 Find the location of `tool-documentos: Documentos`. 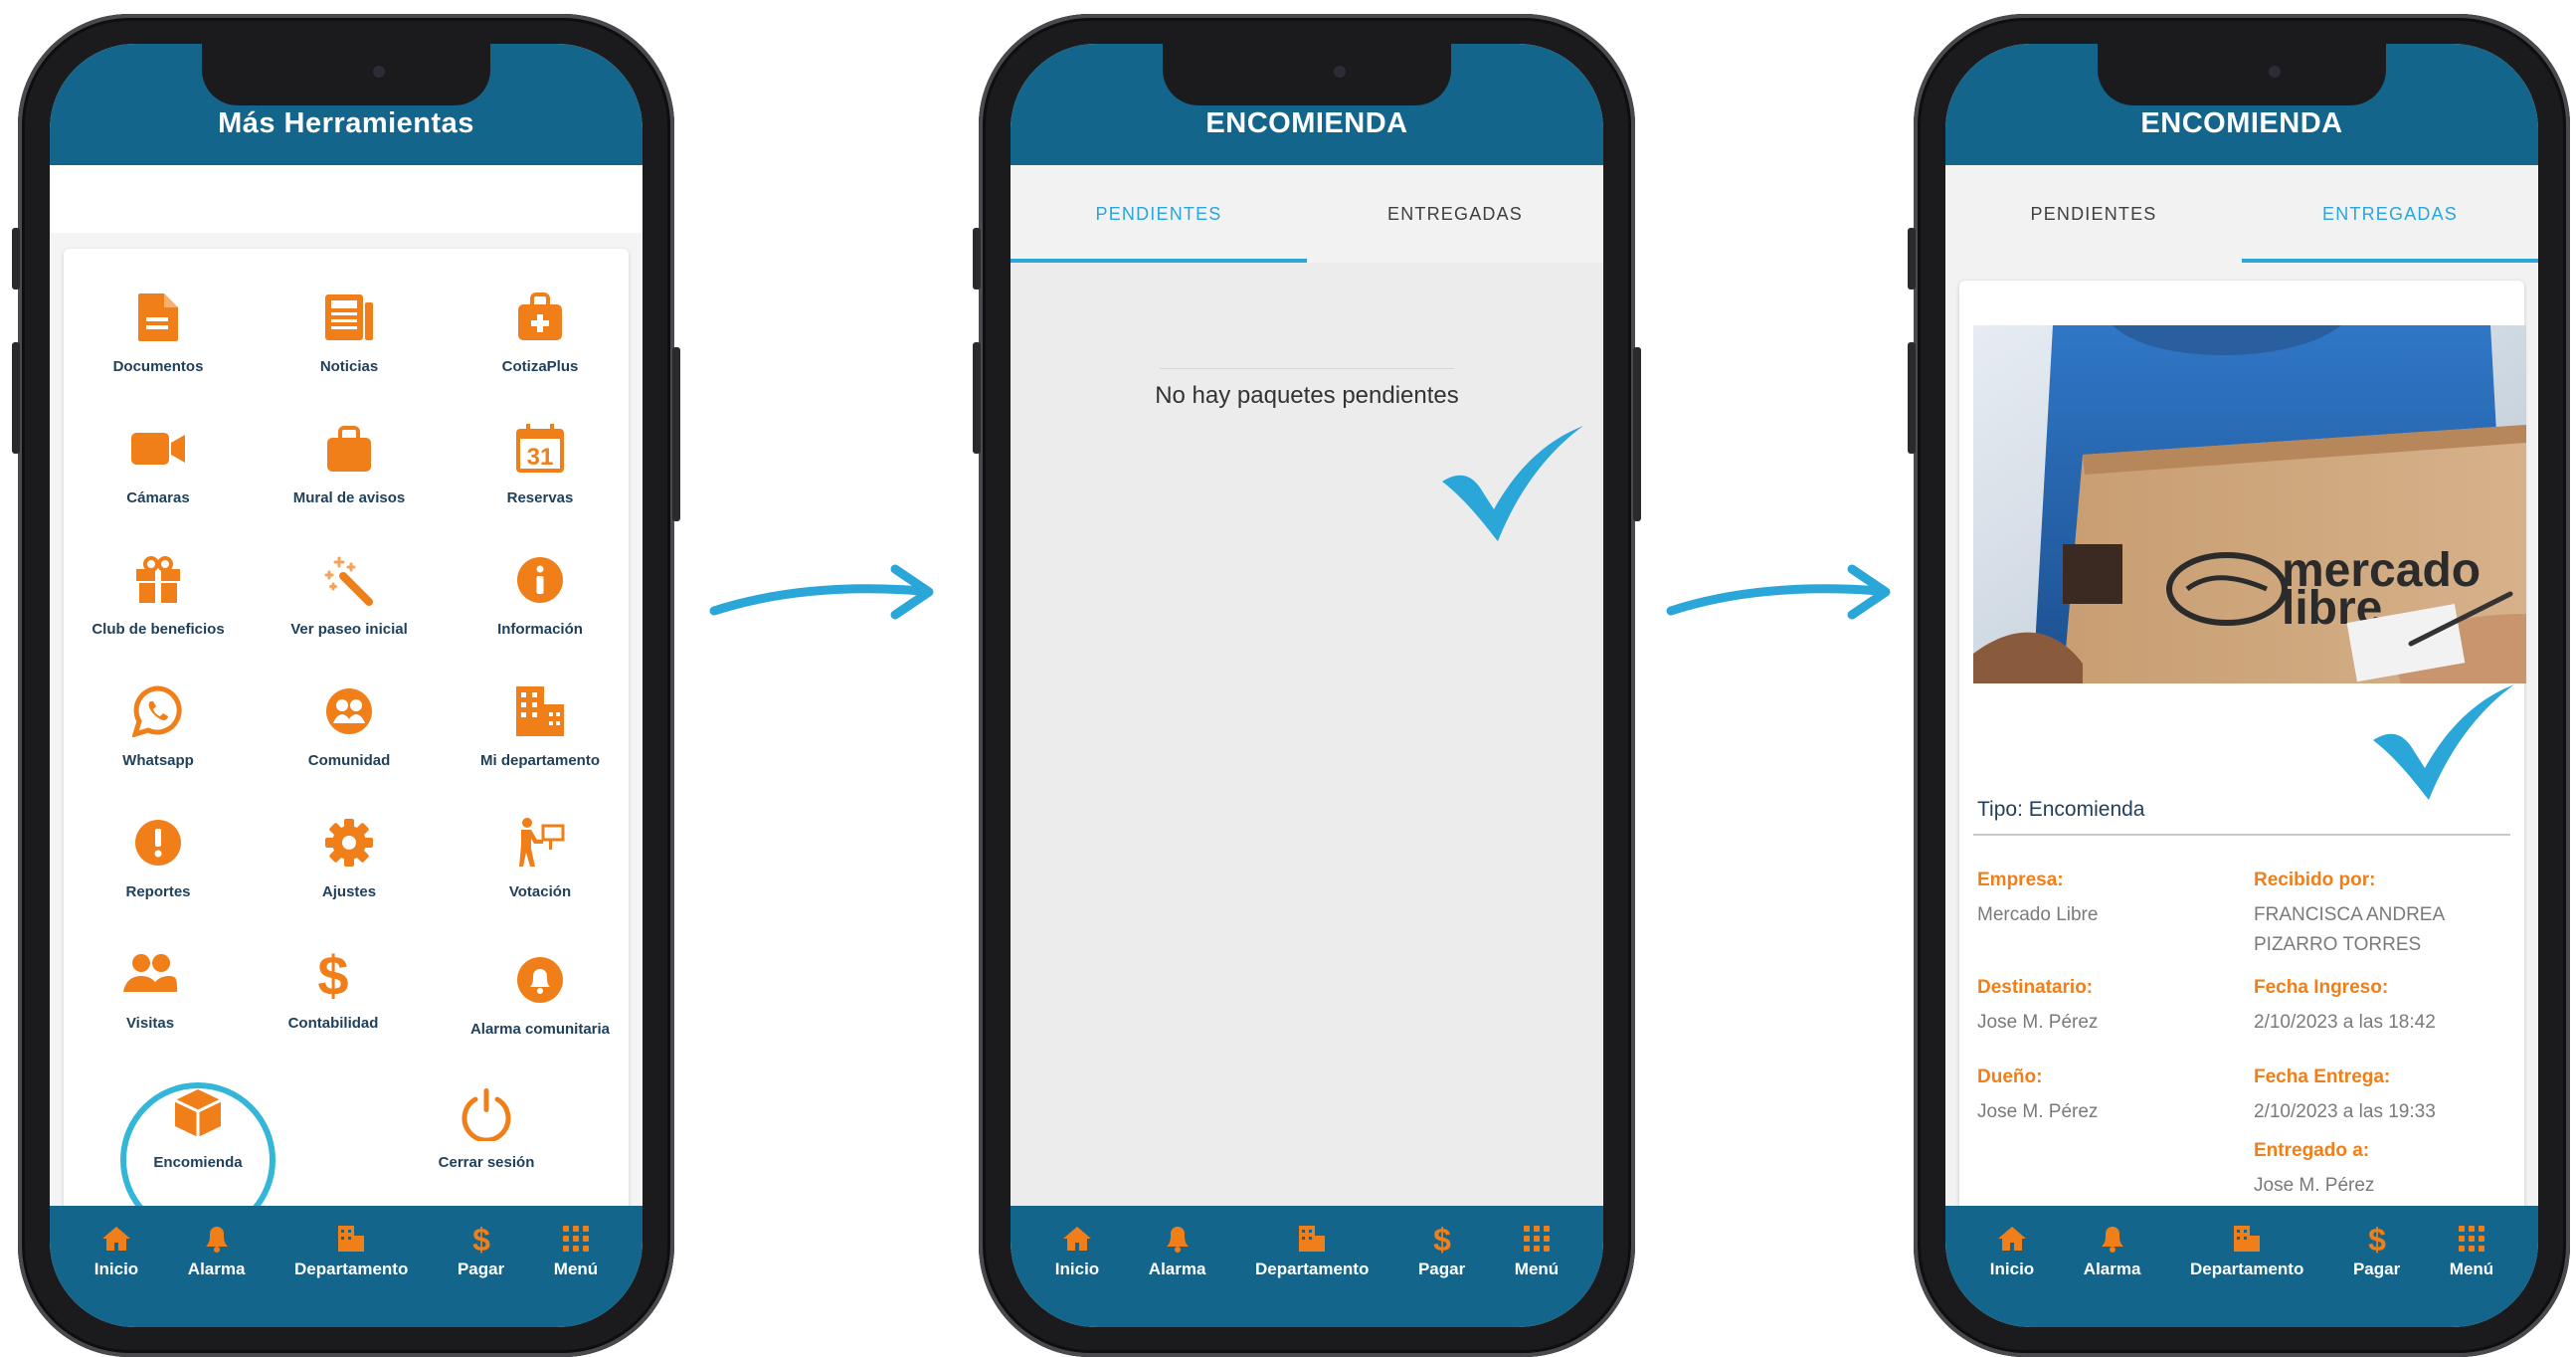

tool-documentos: Documentos is located at coordinates (158, 332).